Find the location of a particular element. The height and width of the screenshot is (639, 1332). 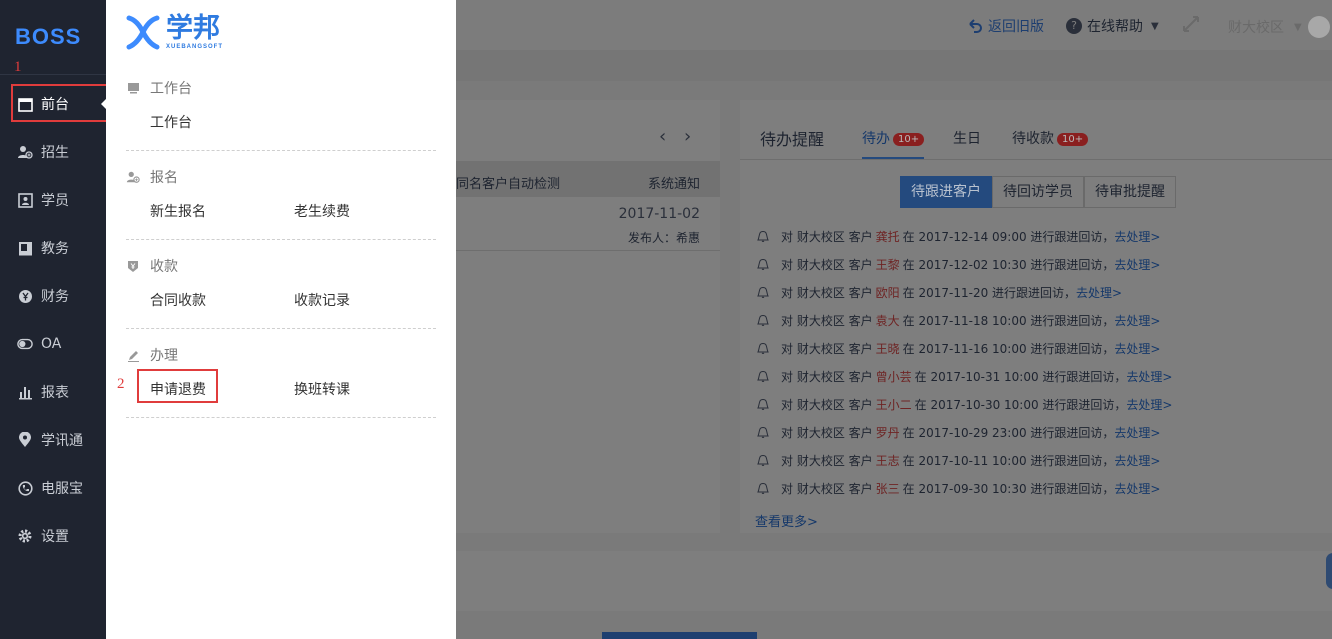

segment-follow-up-customers: 待跟进客户 is located at coordinates (946, 192).